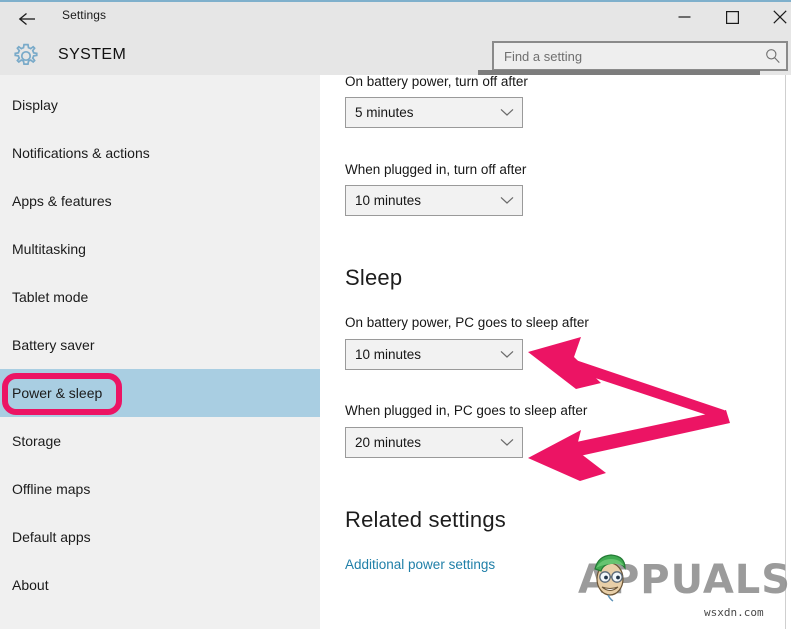 Image resolution: width=791 pixels, height=629 pixels. What do you see at coordinates (388, 200) in the screenshot?
I see `screen-plugged-value: 10 minutes` at bounding box center [388, 200].